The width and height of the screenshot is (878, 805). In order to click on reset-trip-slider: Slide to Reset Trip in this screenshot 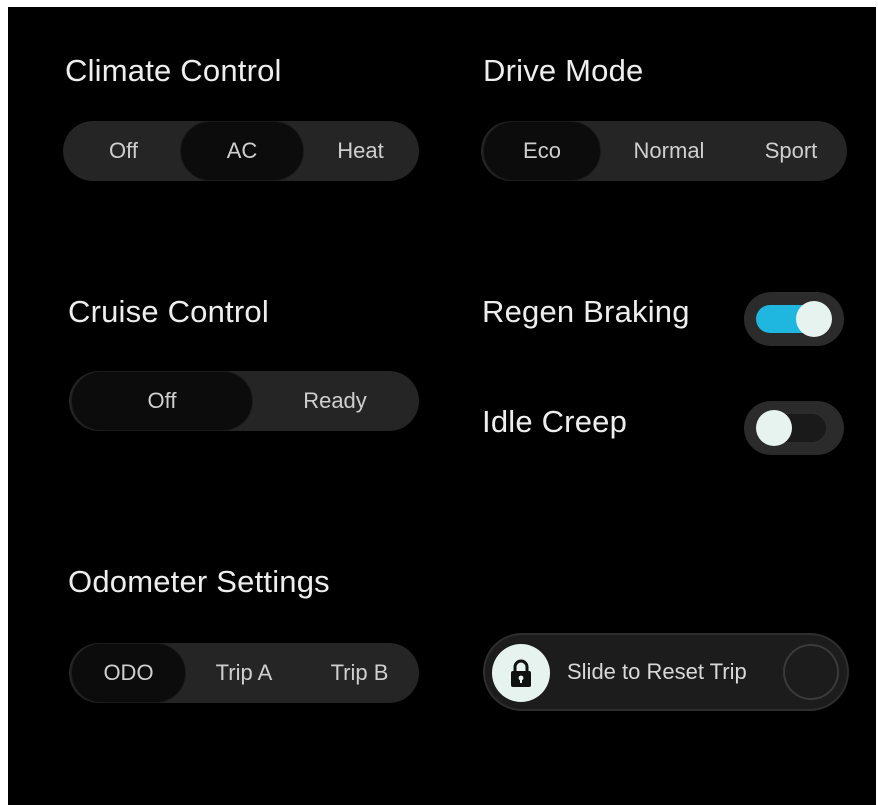, I will do `click(666, 672)`.